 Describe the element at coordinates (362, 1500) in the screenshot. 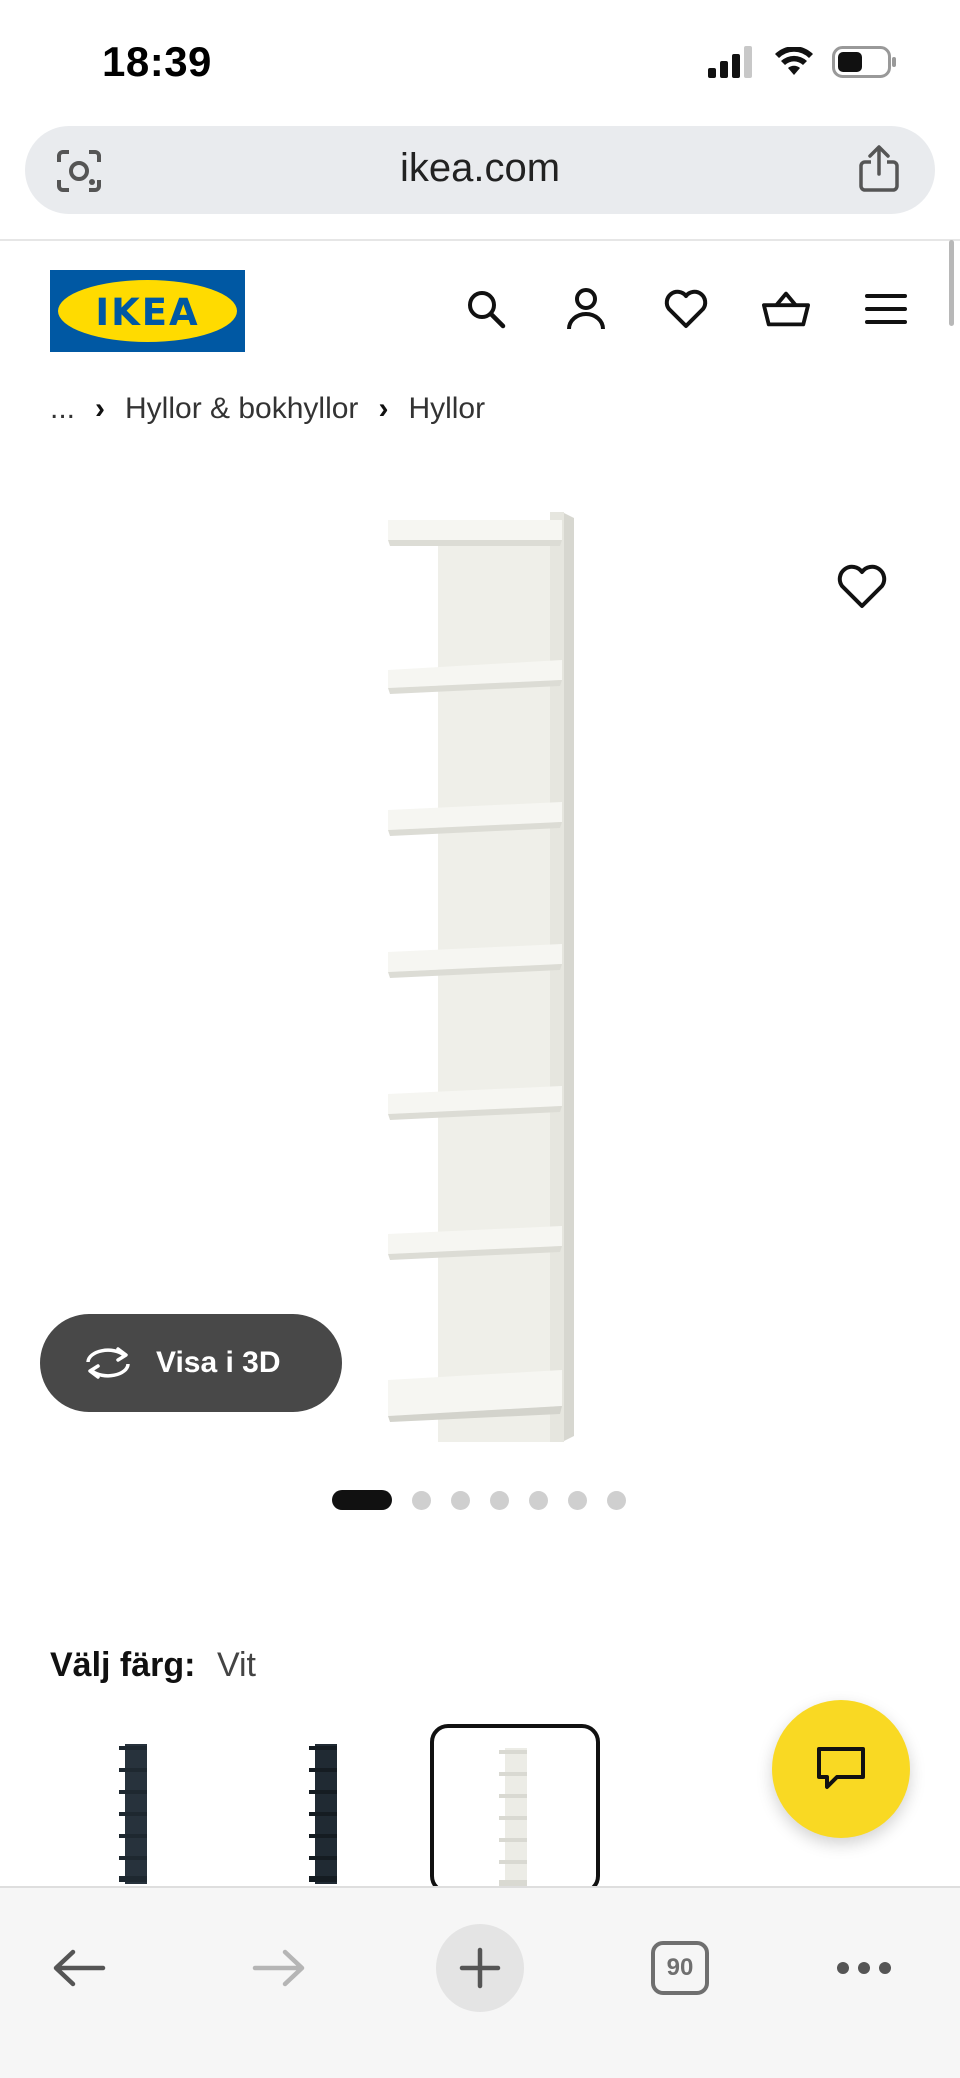

I see `carousel-dot-active` at that location.